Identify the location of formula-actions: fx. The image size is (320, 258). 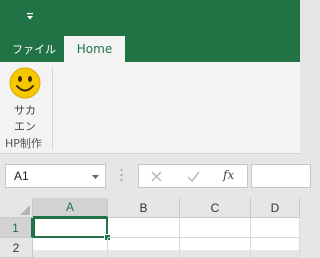
(193, 176).